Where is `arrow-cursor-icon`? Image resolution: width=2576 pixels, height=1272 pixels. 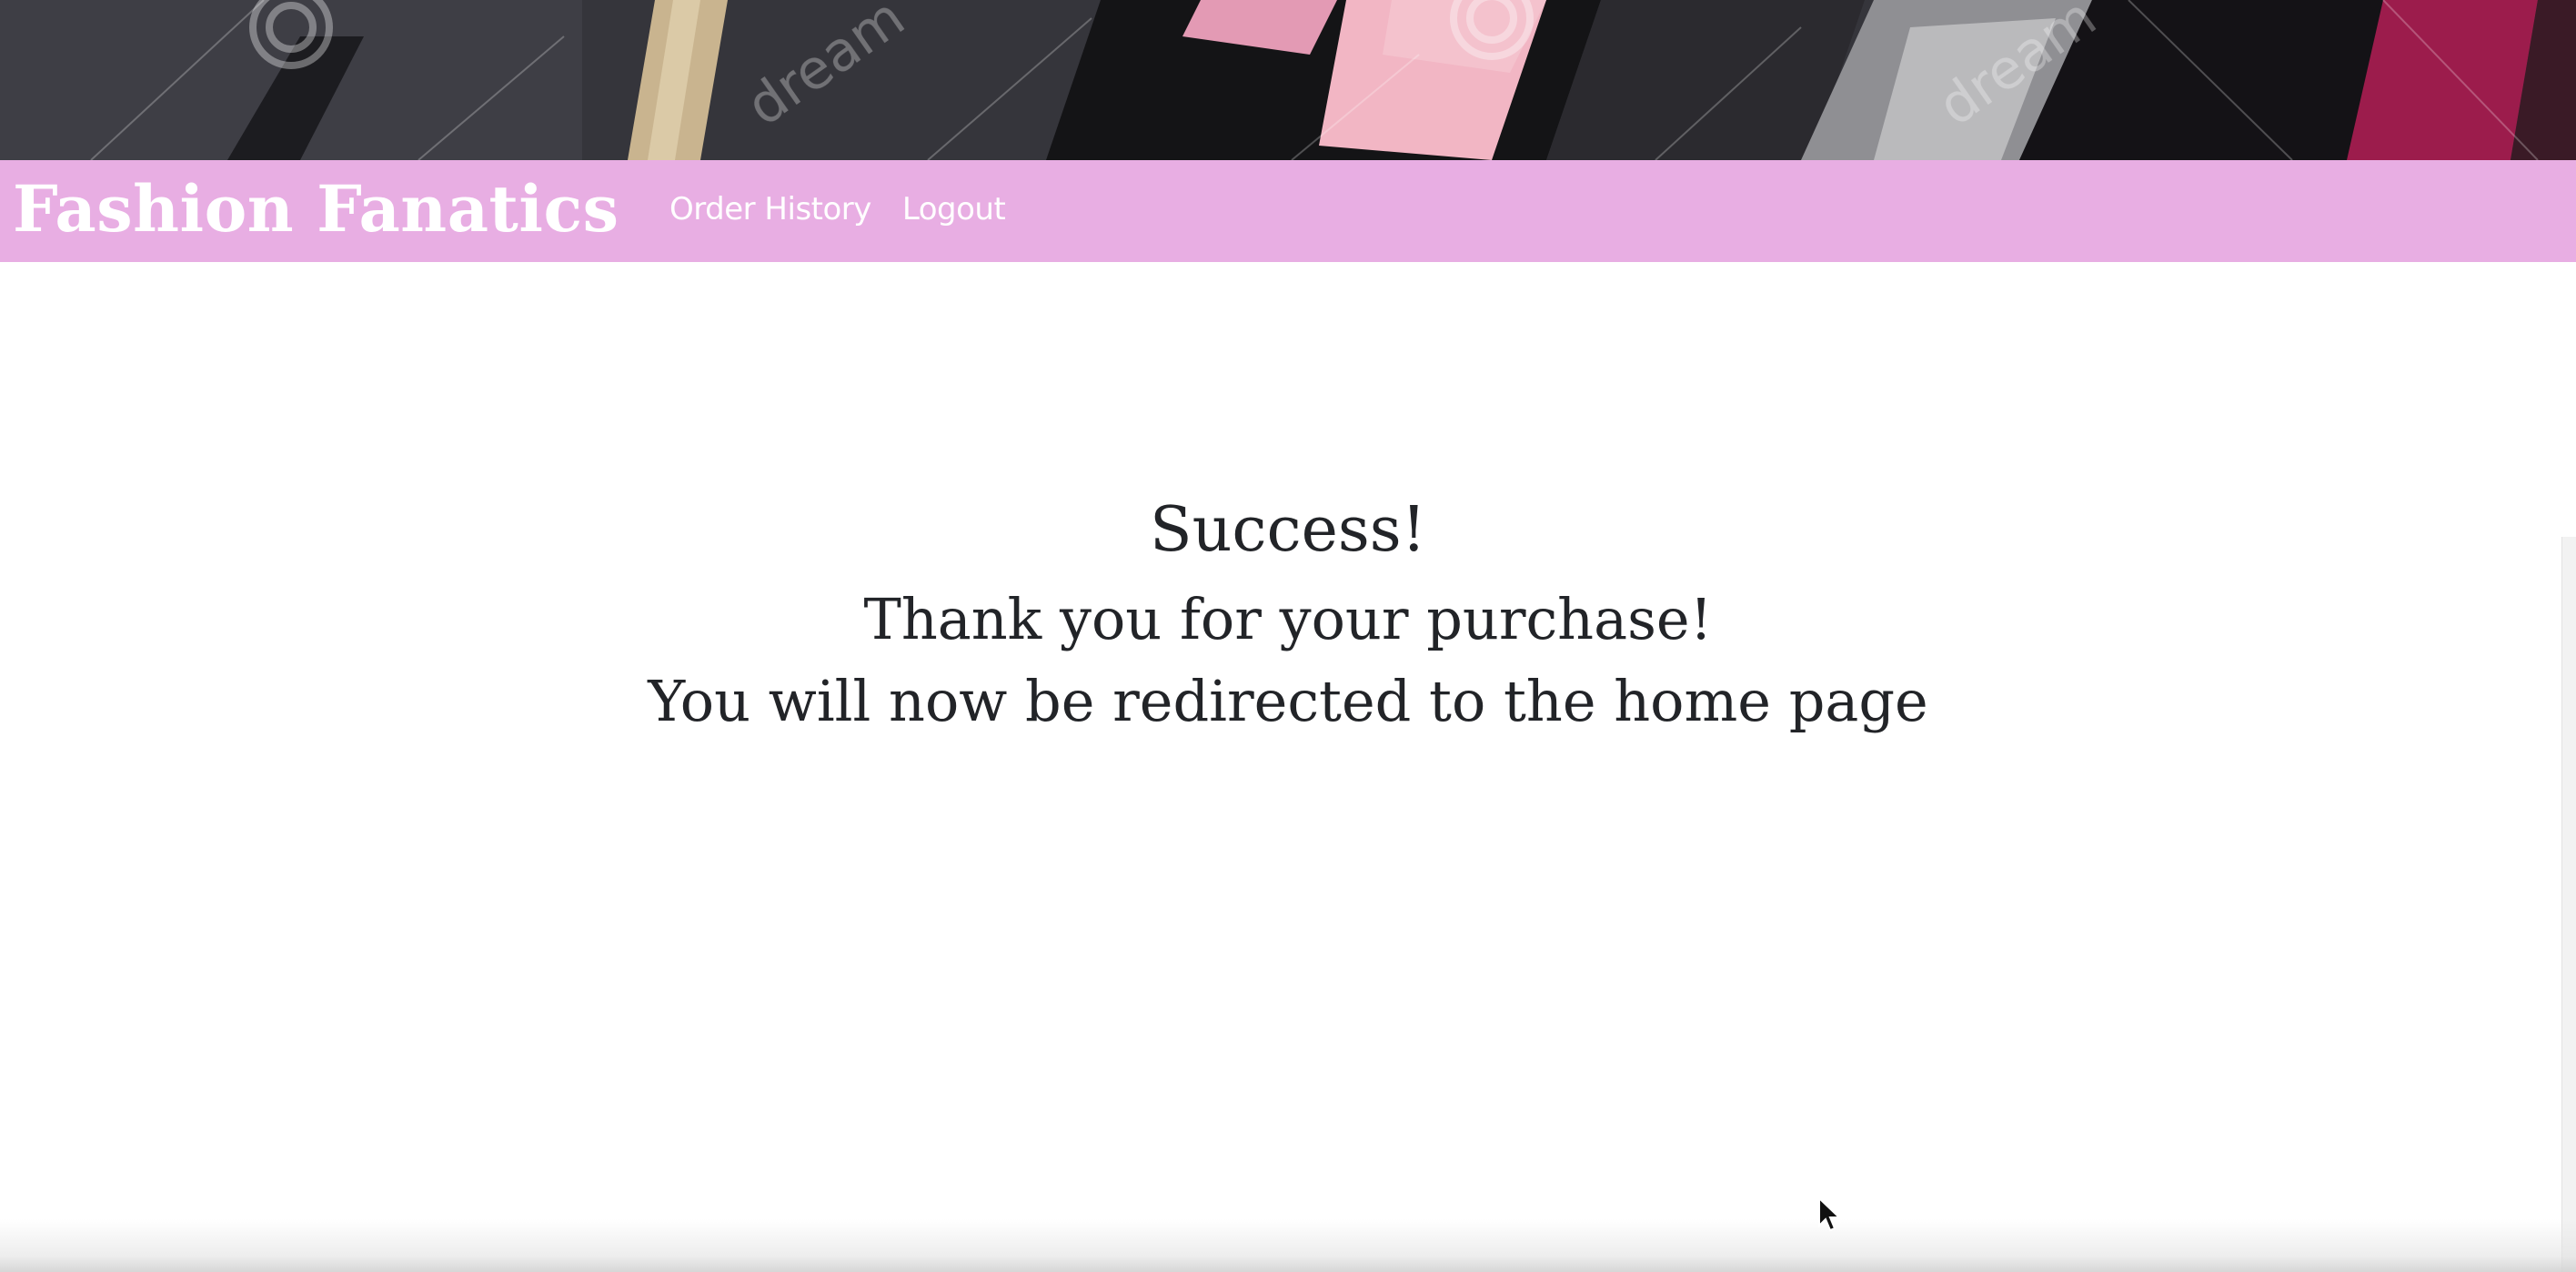
arrow-cursor-icon is located at coordinates (1829, 1214).